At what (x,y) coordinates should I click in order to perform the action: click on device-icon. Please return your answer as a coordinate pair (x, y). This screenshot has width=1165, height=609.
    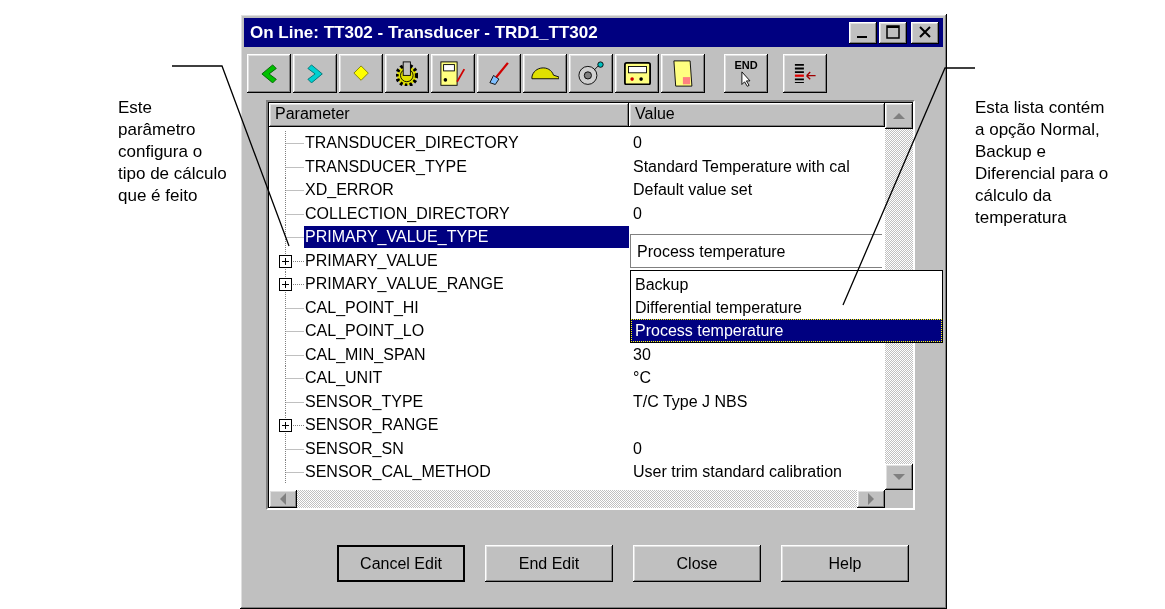
    Looking at the image, I should click on (637, 73).